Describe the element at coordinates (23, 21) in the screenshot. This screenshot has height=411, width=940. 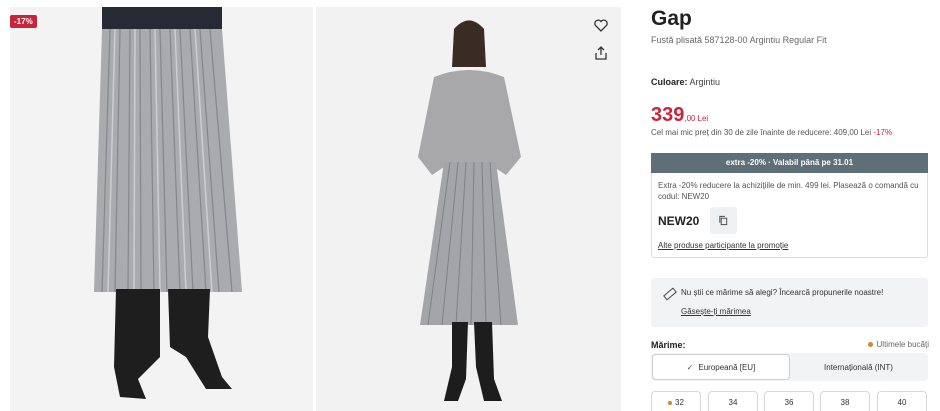
I see `discount-badge: -17%` at that location.